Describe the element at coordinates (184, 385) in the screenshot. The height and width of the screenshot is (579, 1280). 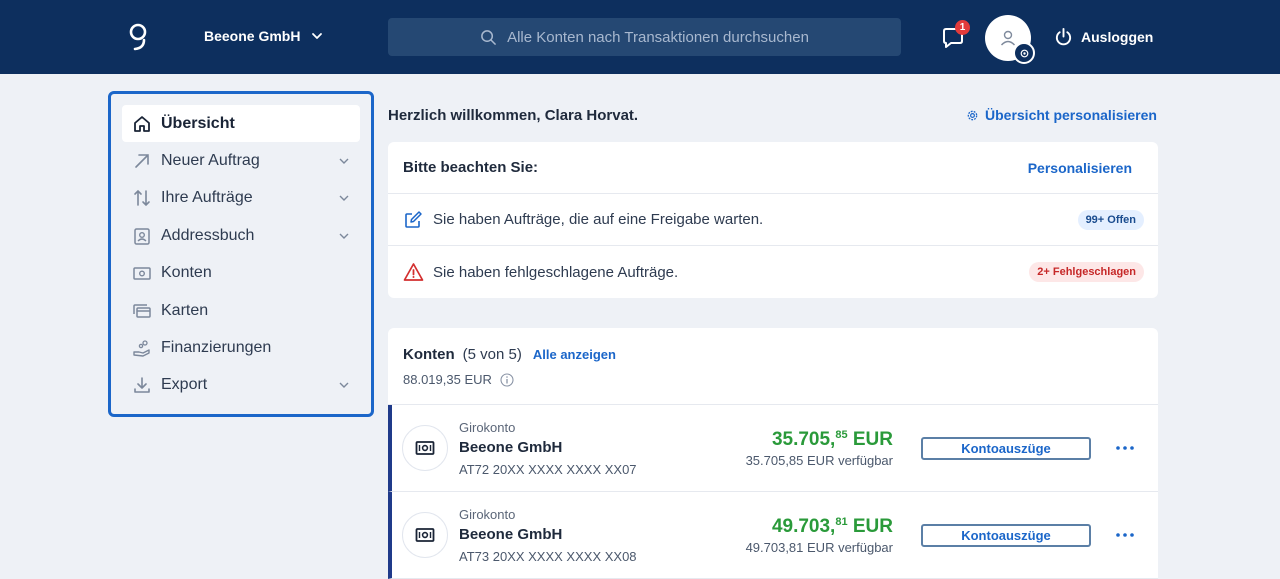
I see `sidebar-item-label: Export` at that location.